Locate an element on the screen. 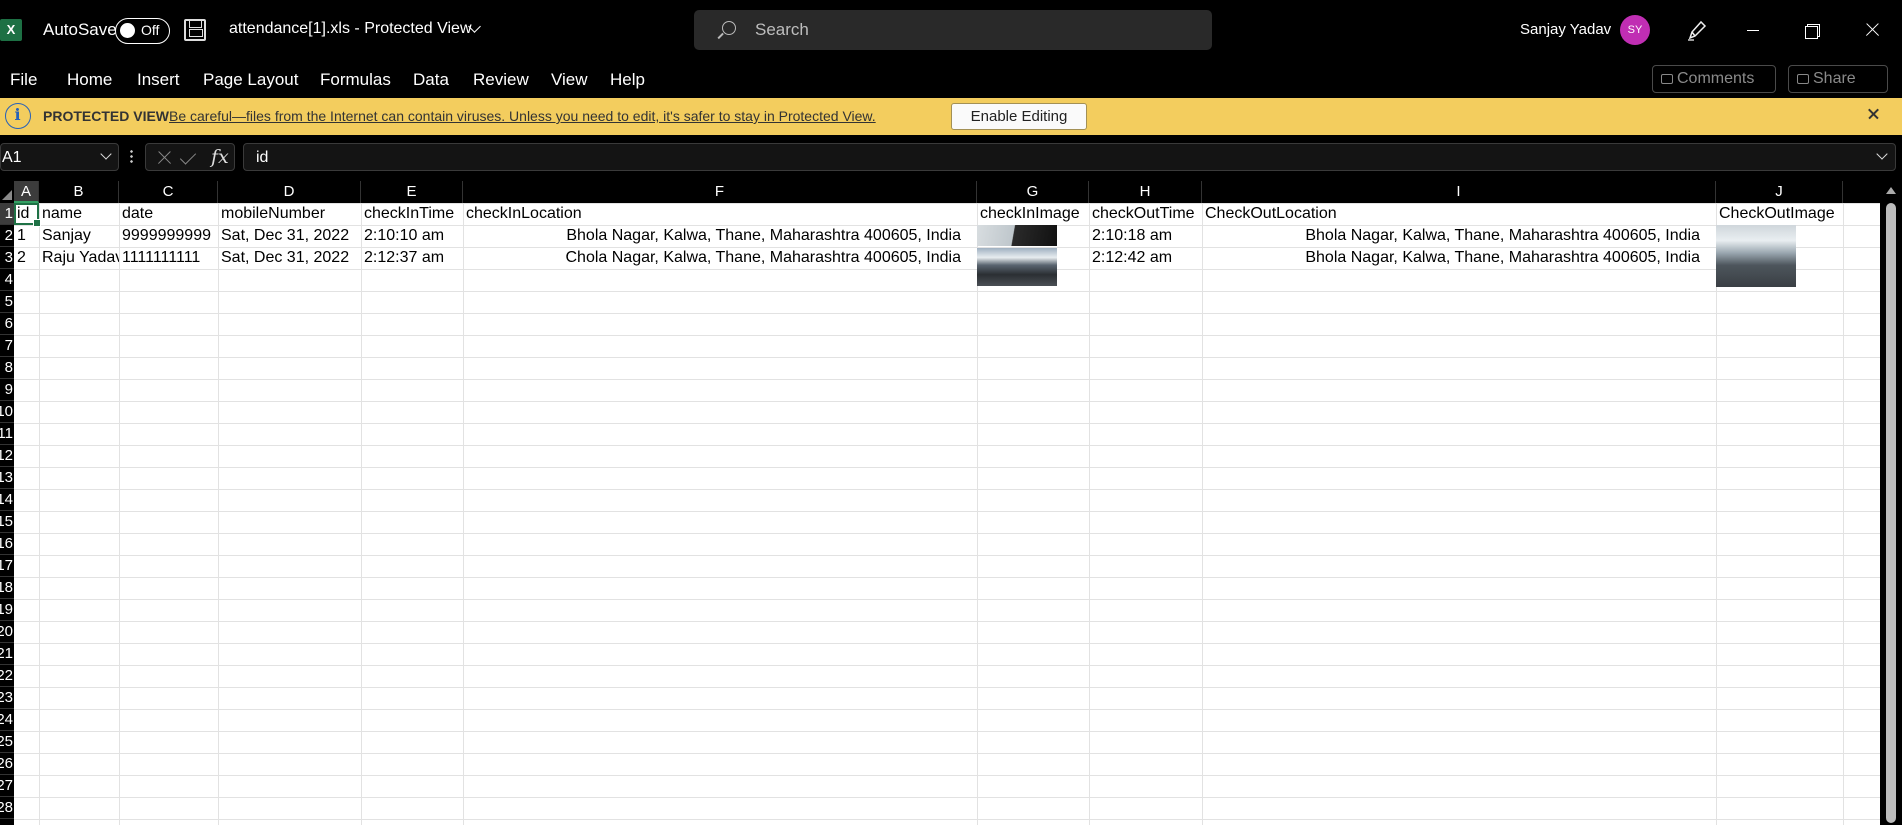  scrollbar-thumb is located at coordinates (1891, 513).